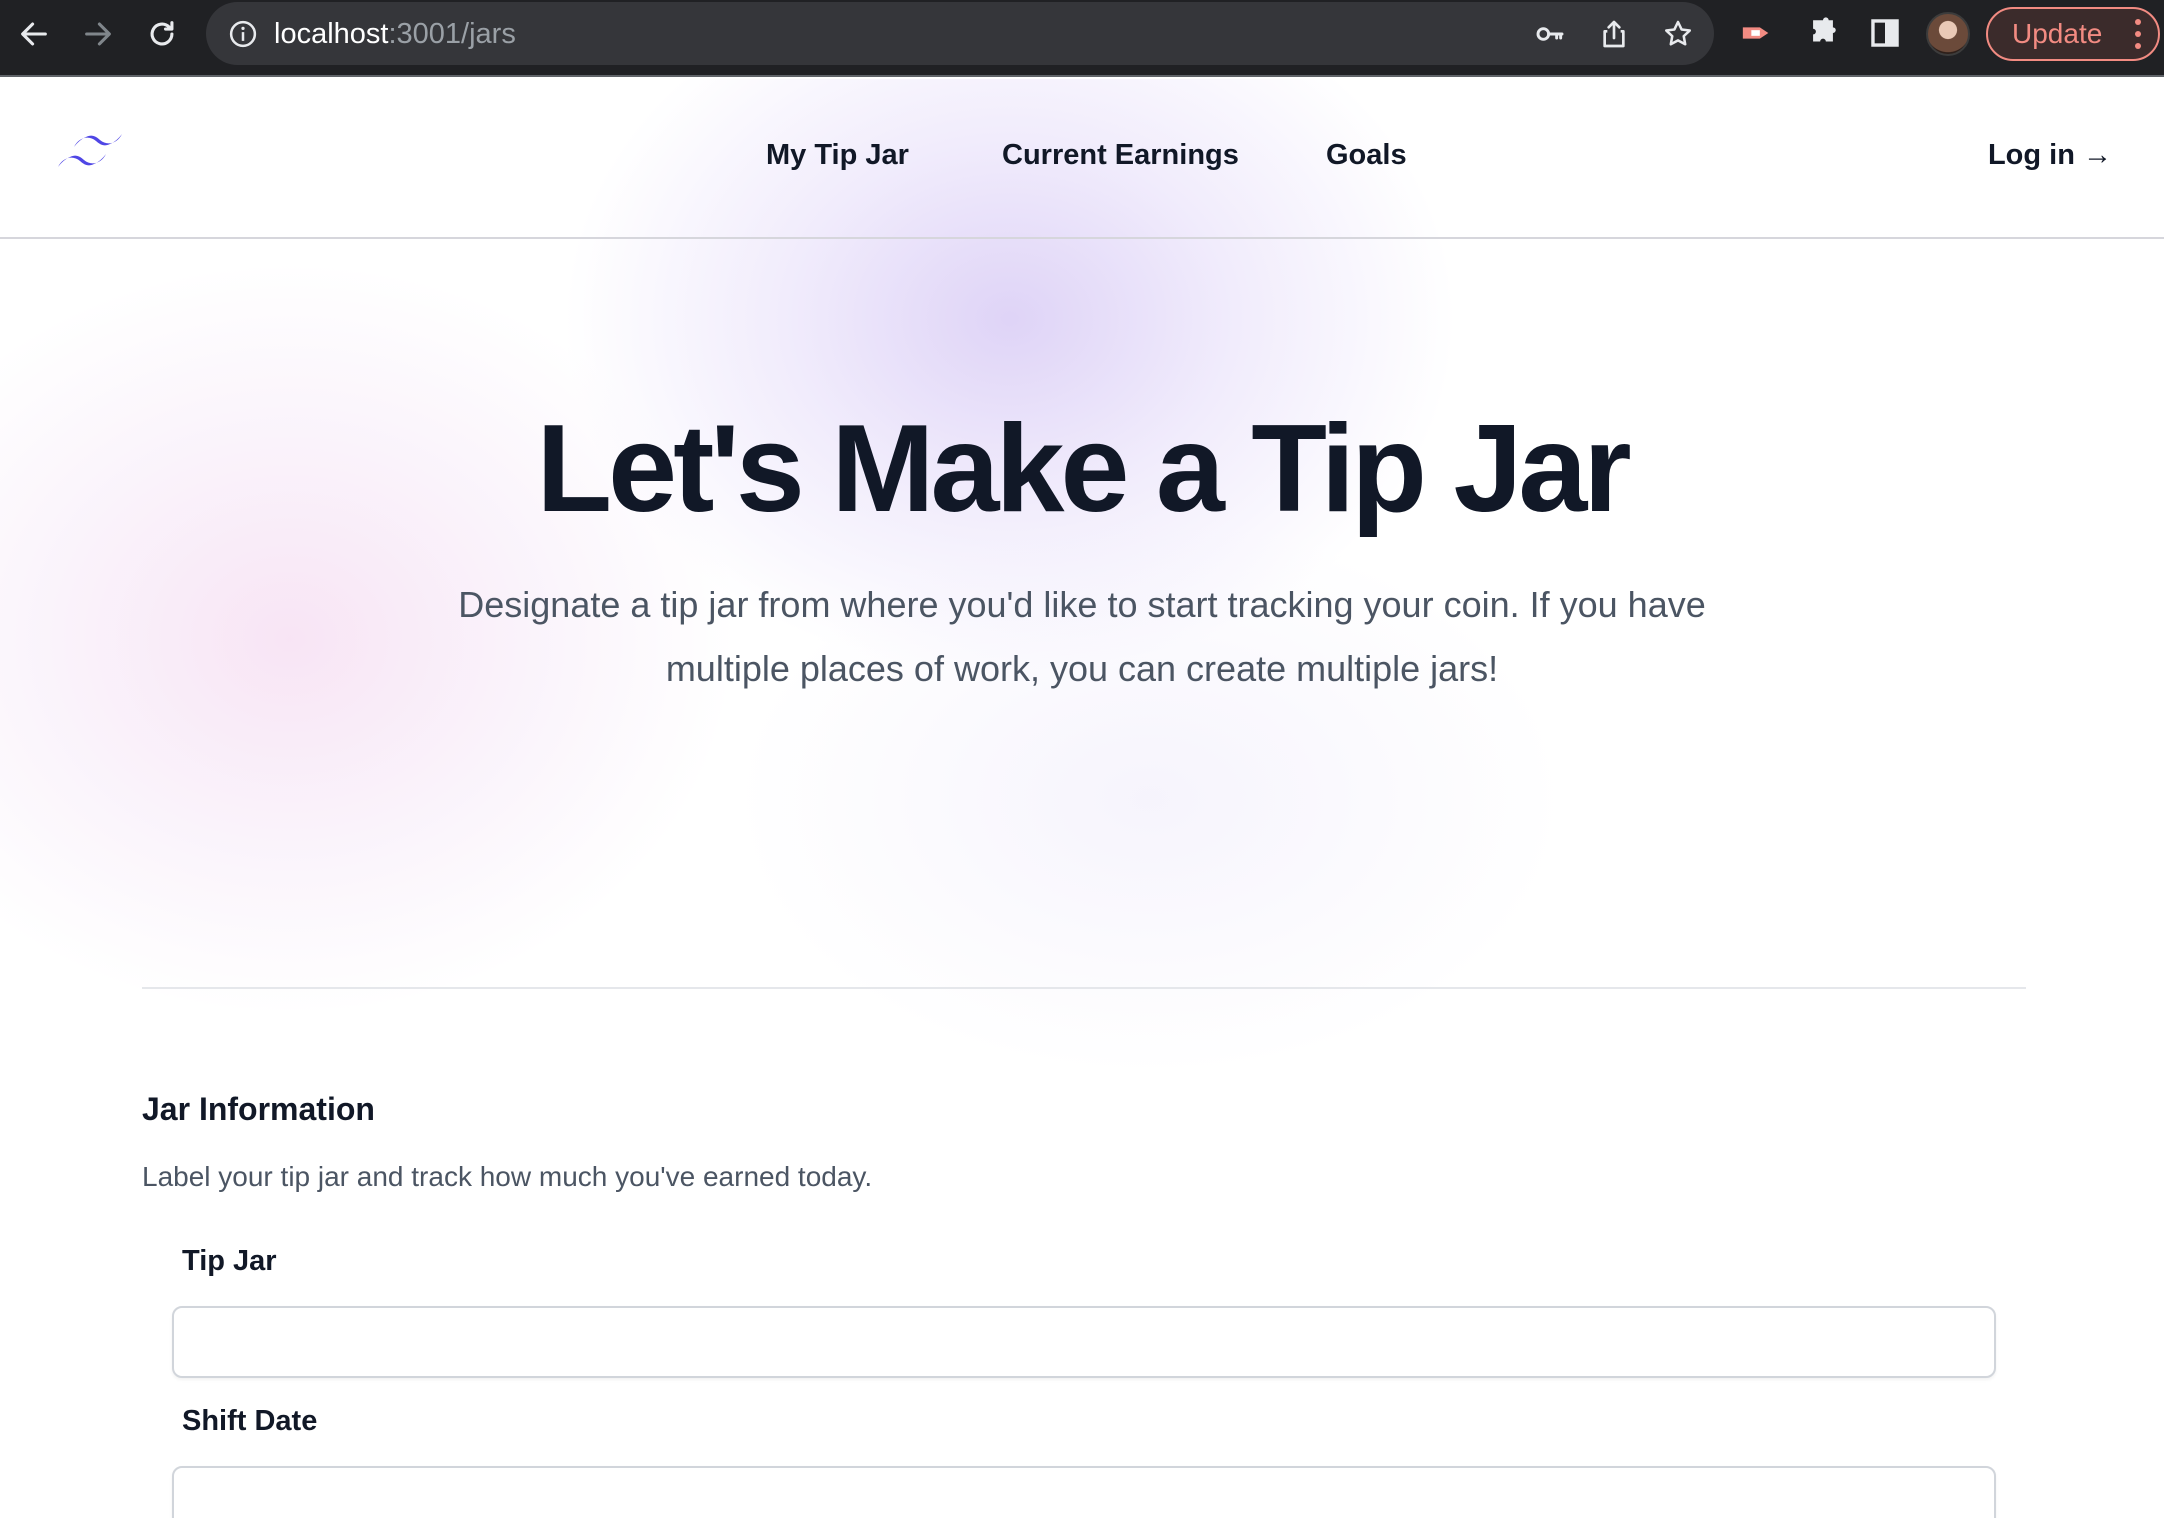  I want to click on key-icon, so click(1550, 34).